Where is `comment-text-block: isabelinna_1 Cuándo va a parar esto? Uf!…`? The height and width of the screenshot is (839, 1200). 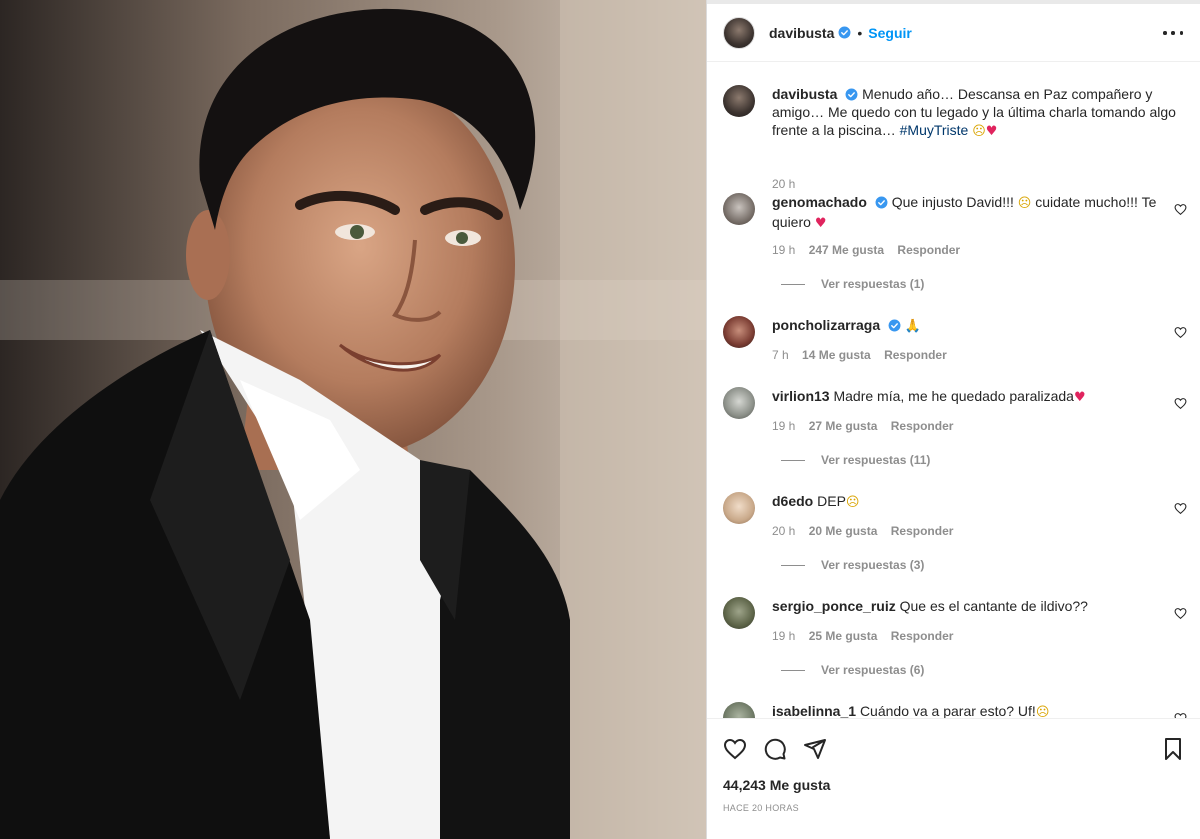 comment-text-block: isabelinna_1 Cuándo va a parar esto? Uf!… is located at coordinates (975, 710).